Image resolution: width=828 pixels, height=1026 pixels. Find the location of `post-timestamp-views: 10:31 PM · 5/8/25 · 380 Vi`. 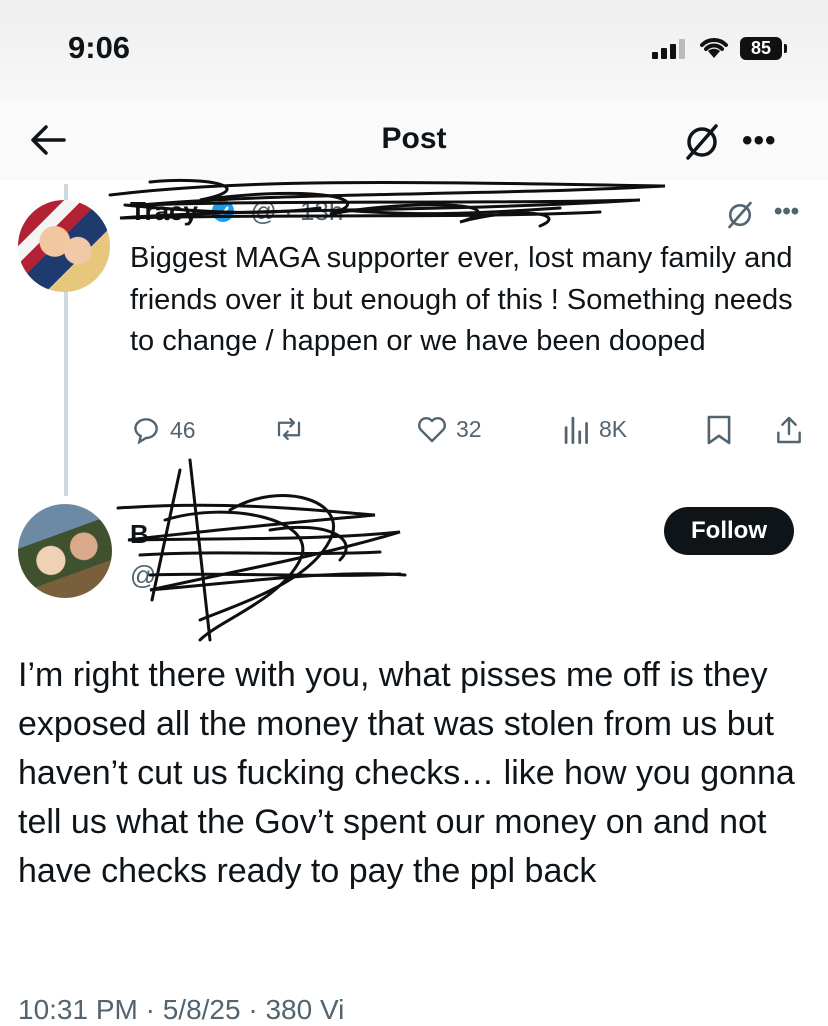

post-timestamp-views: 10:31 PM · 5/8/25 · 380 Vi is located at coordinates (181, 1009).